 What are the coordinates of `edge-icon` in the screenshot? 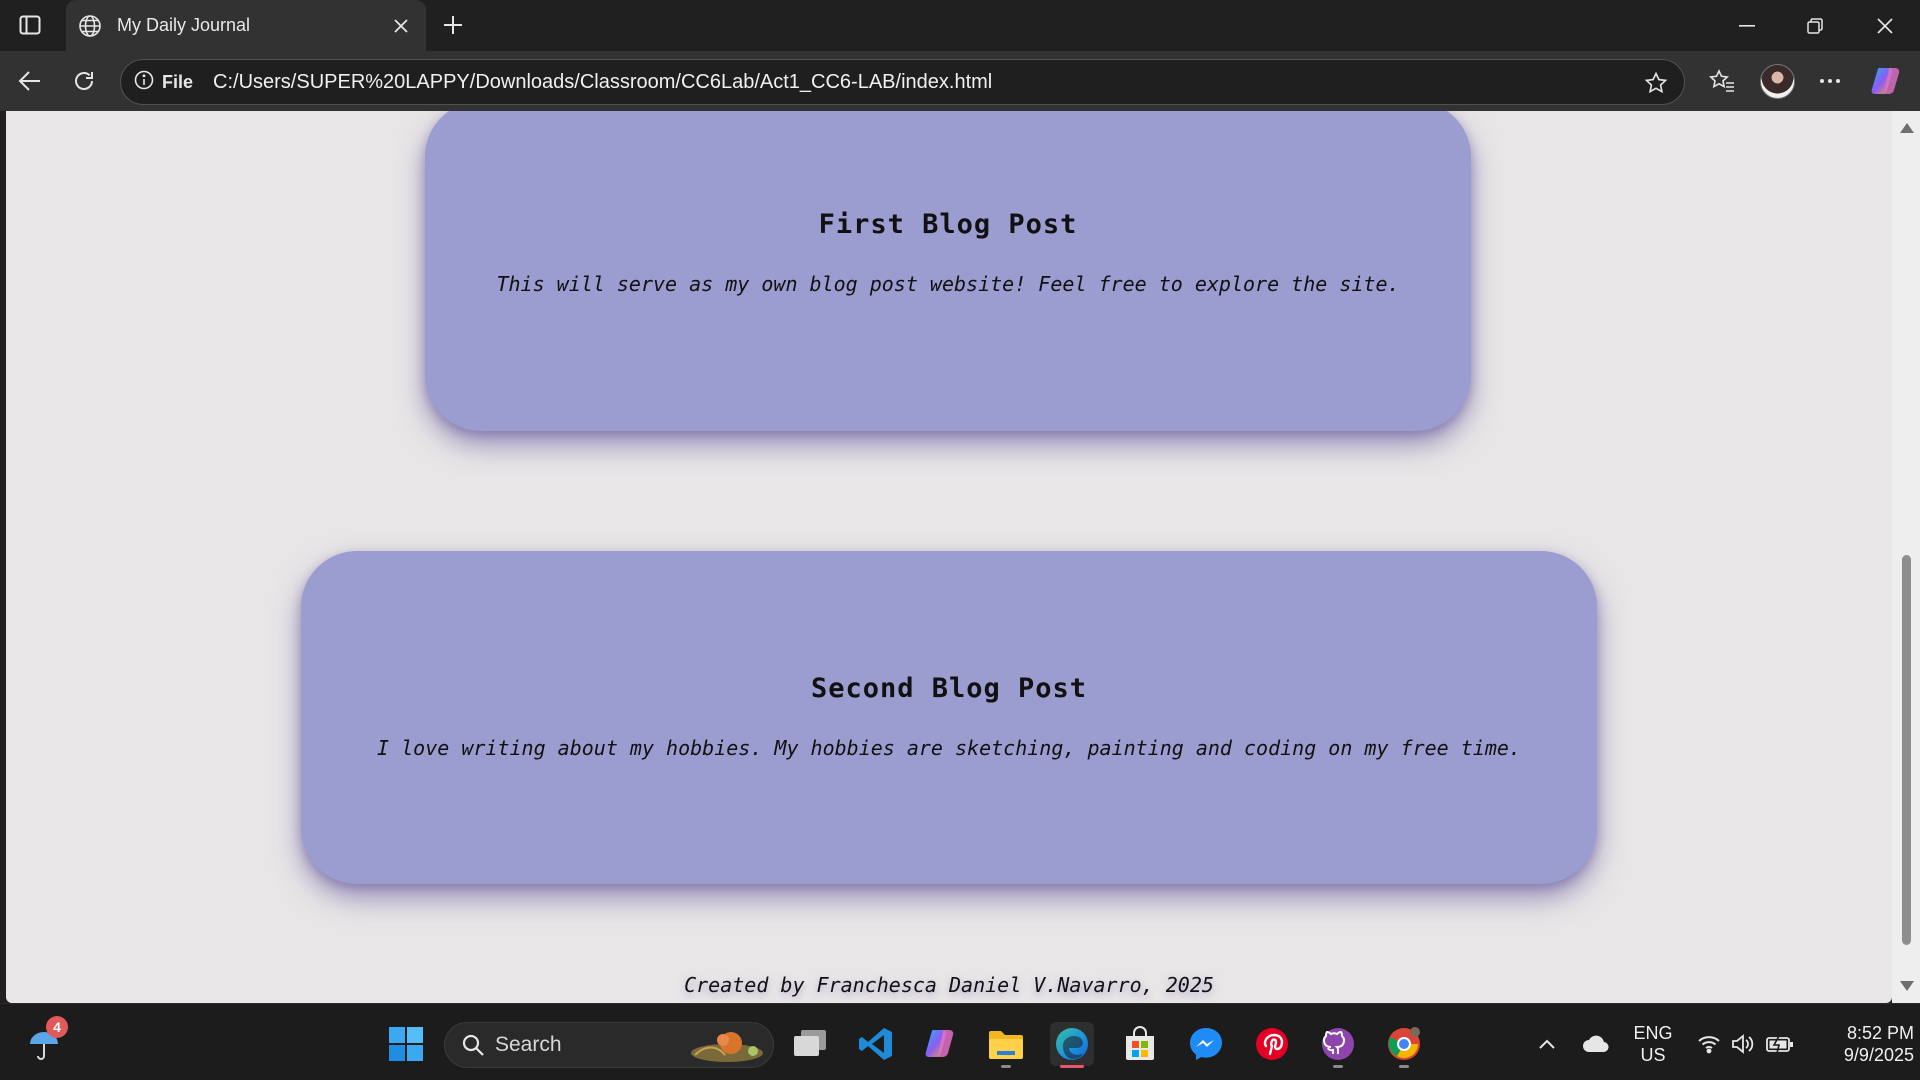 It's located at (1072, 1045).